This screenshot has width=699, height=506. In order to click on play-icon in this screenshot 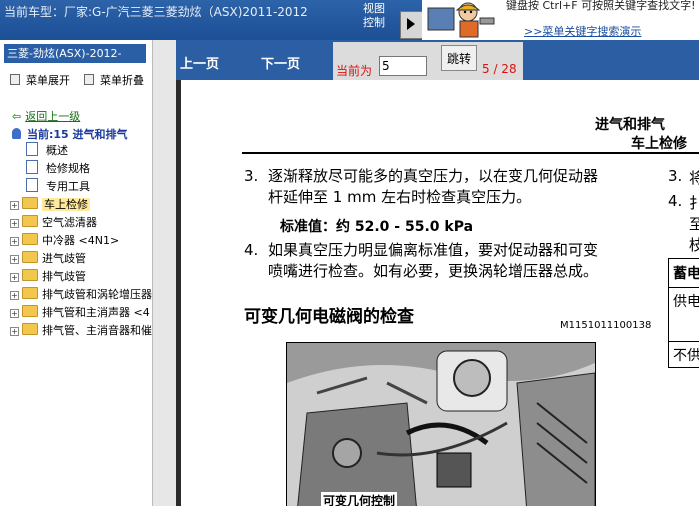, I will do `click(411, 24)`.